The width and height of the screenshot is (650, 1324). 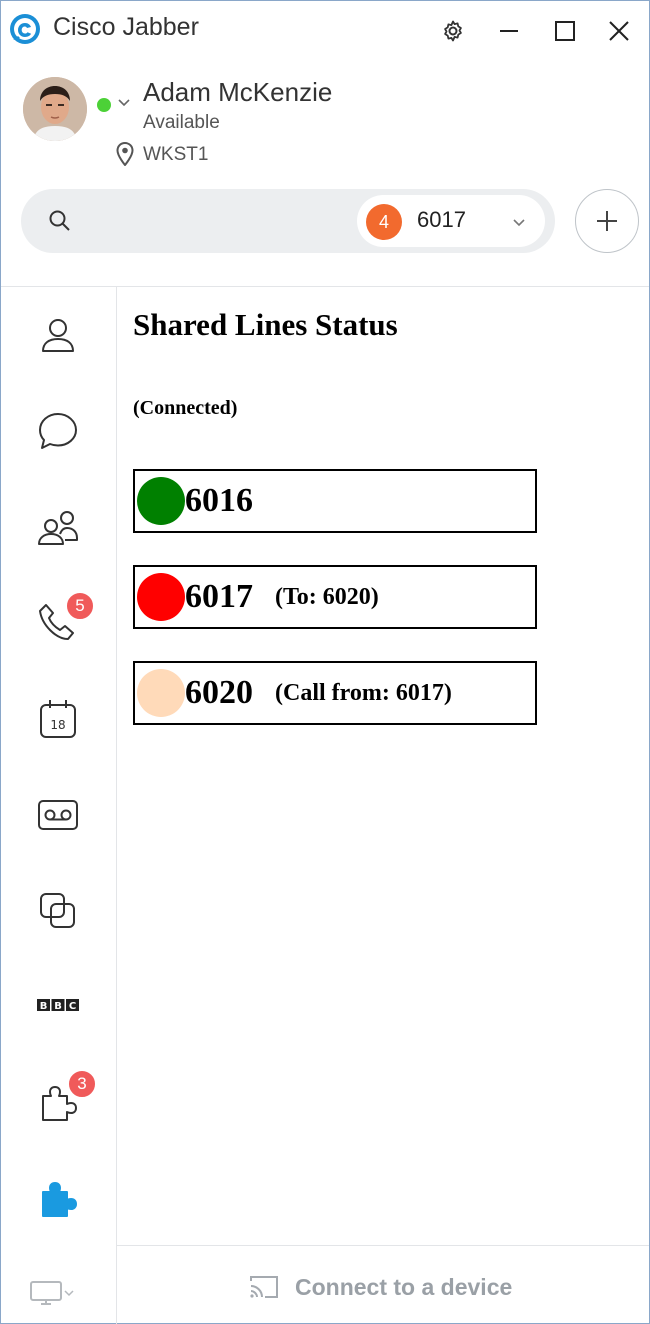 What do you see at coordinates (237, 92) in the screenshot?
I see `user-name: Adam McKenzie` at bounding box center [237, 92].